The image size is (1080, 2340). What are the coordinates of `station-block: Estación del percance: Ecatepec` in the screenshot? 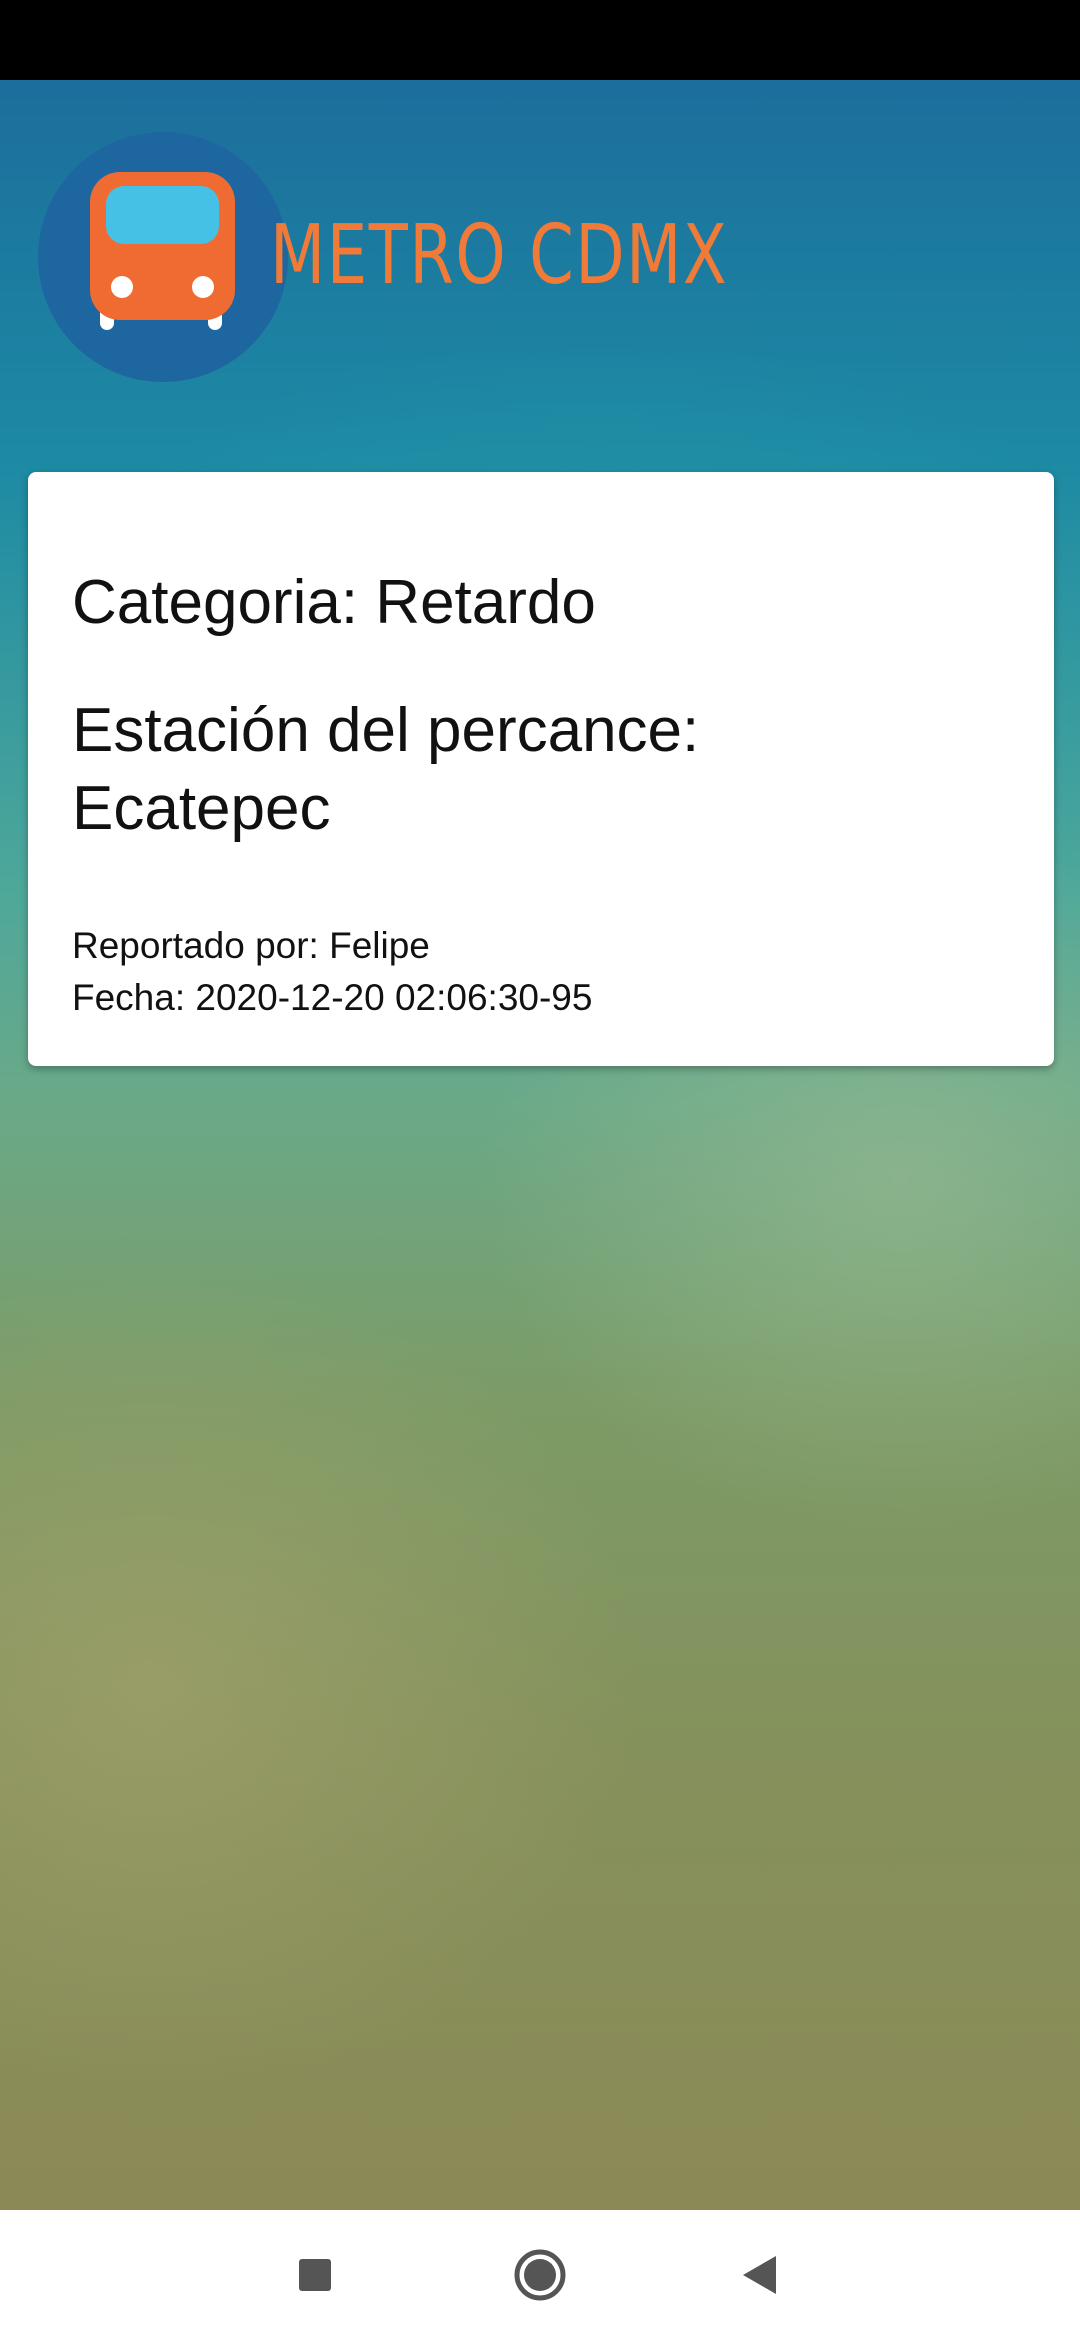 It's located at (541, 770).